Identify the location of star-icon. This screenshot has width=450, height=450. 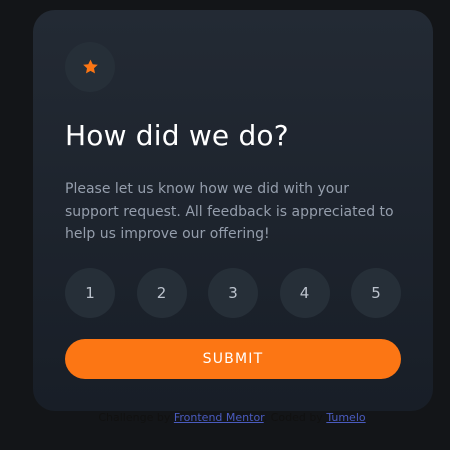
(90, 66).